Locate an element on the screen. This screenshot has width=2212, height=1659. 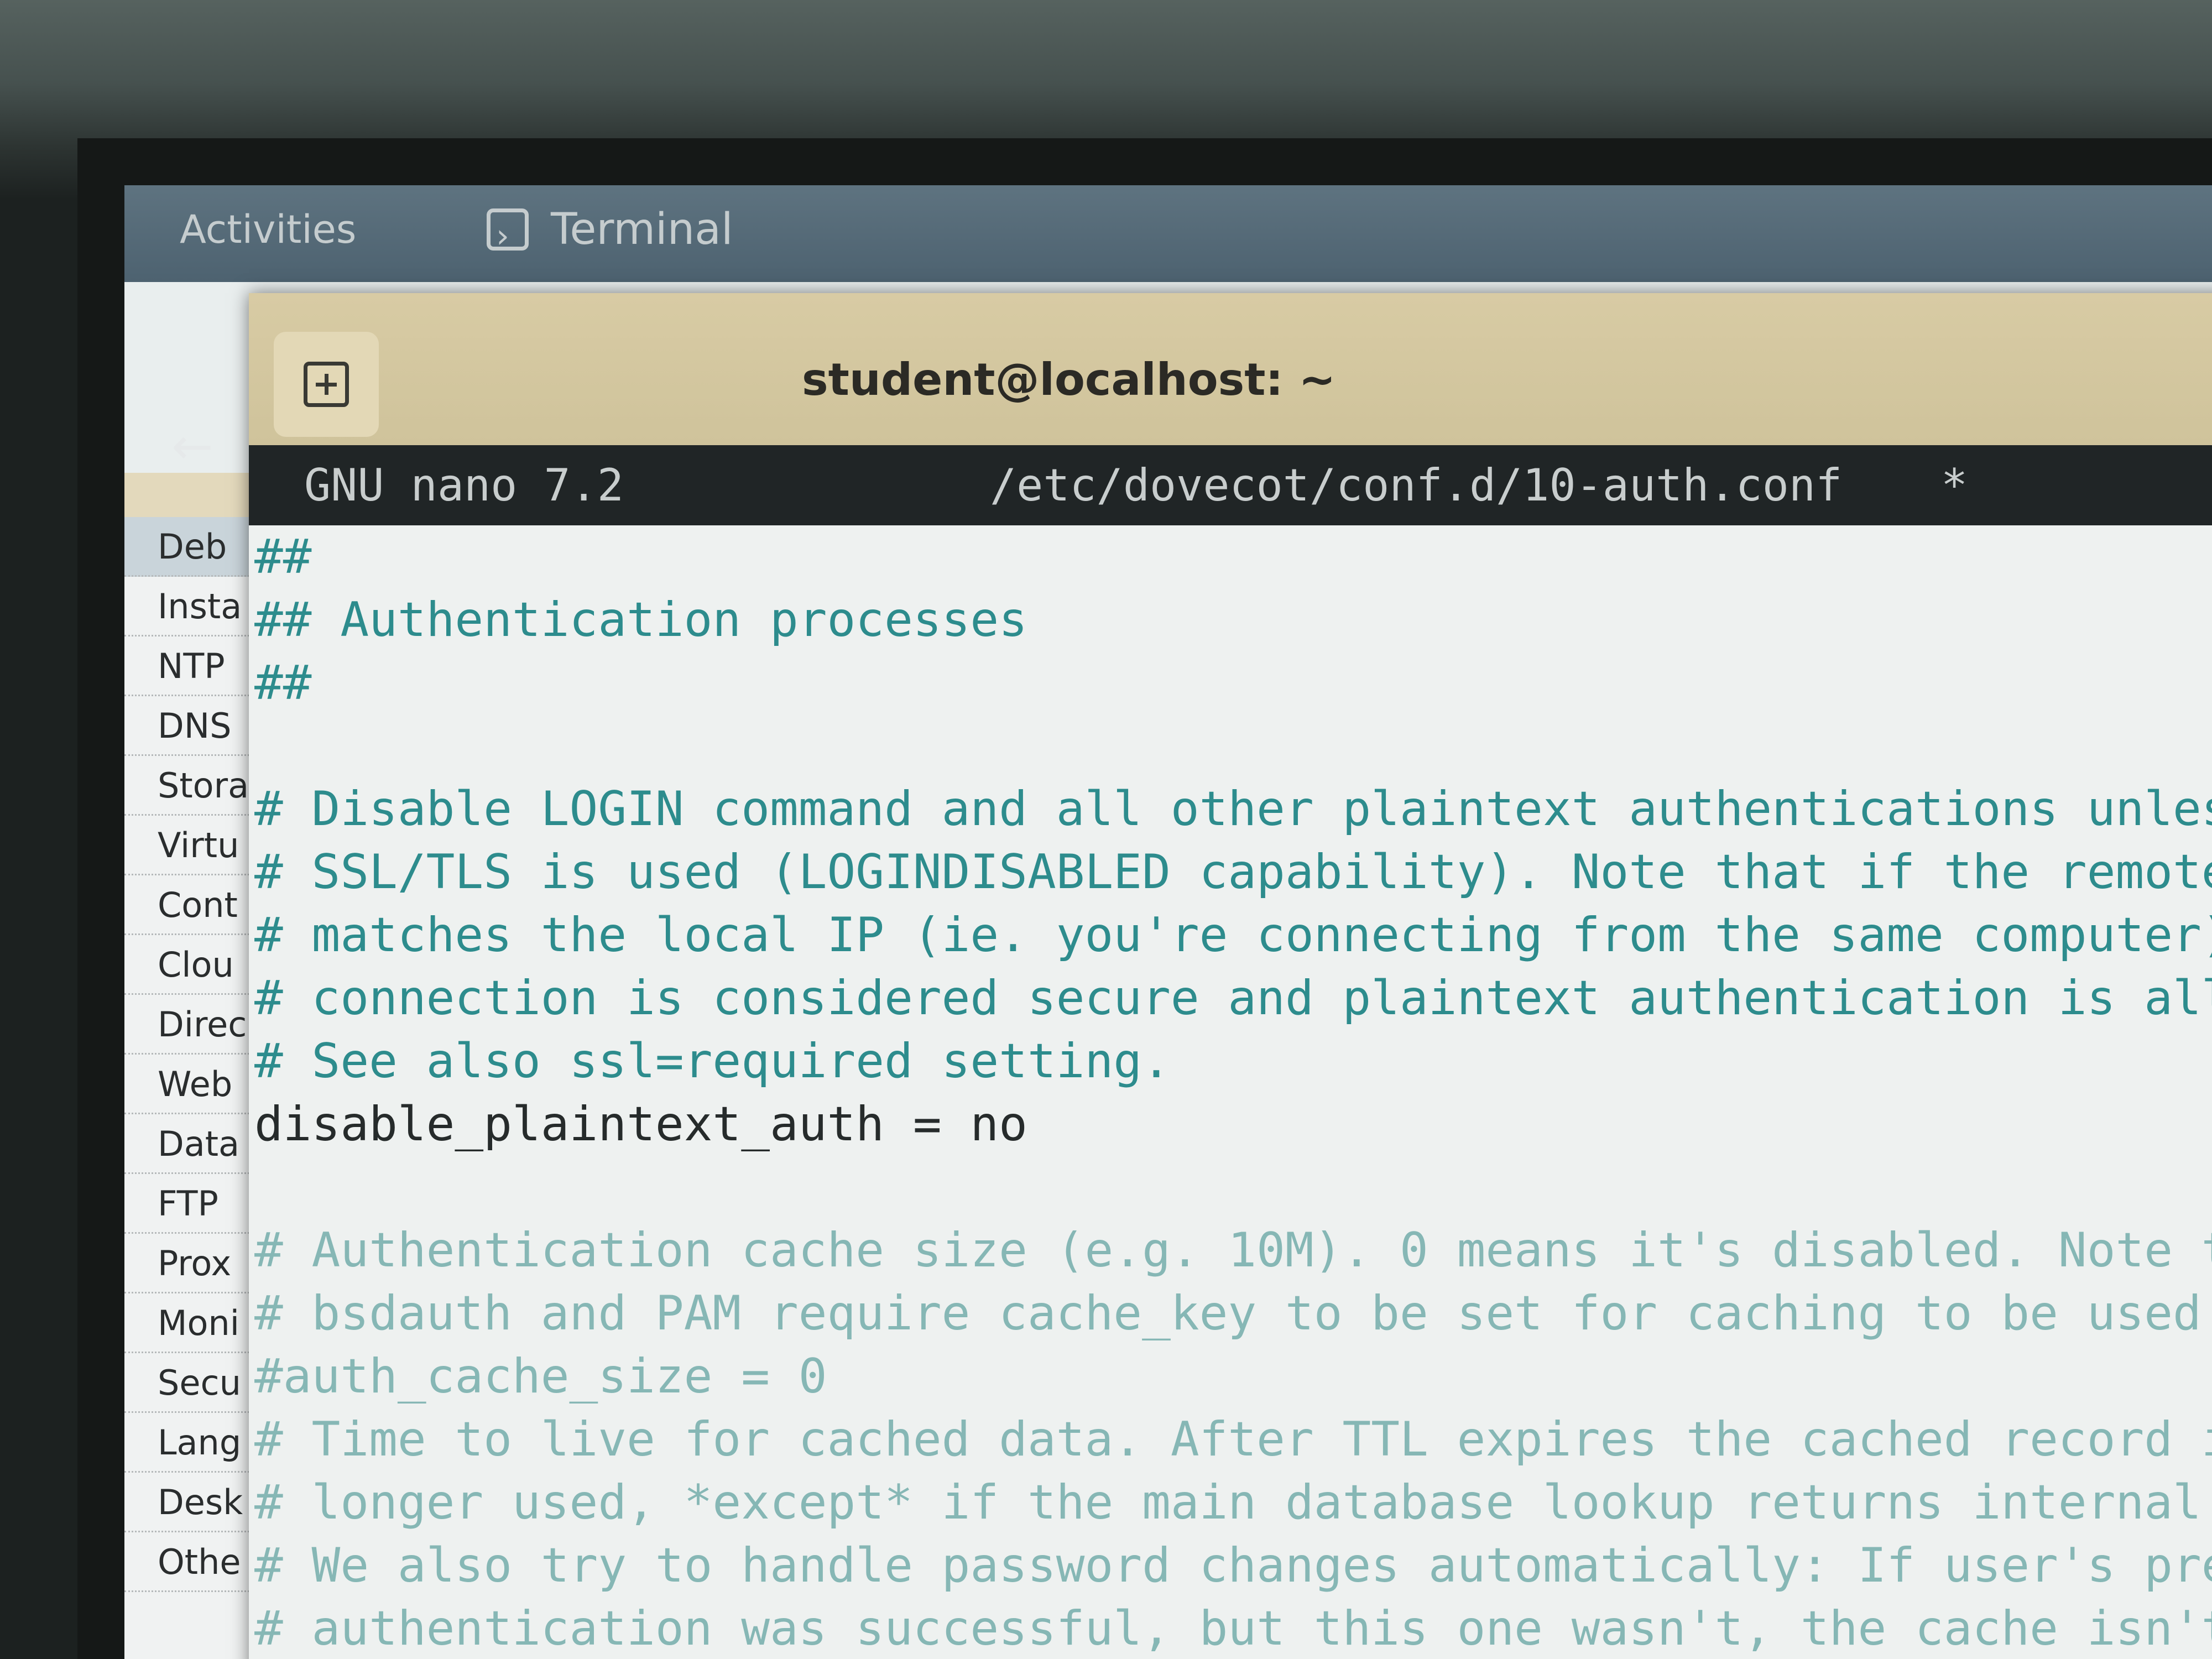
terminal-titlebar: student@localhost: ~ is located at coordinates (1231, 369).